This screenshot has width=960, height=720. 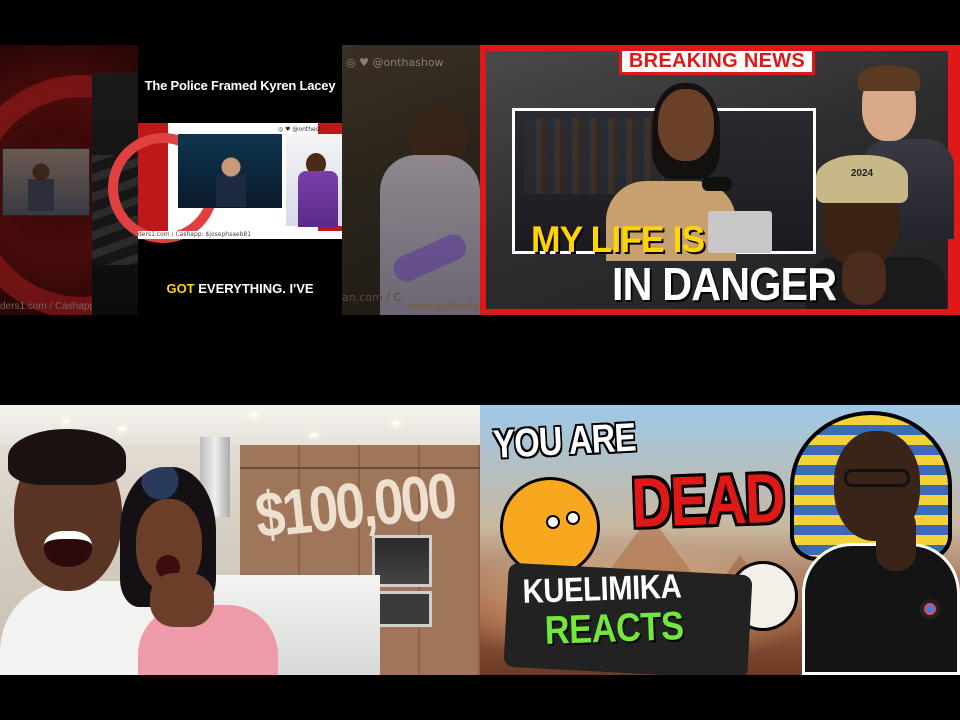 What do you see at coordinates (318, 199) in the screenshot?
I see `embed-player-body` at bounding box center [318, 199].